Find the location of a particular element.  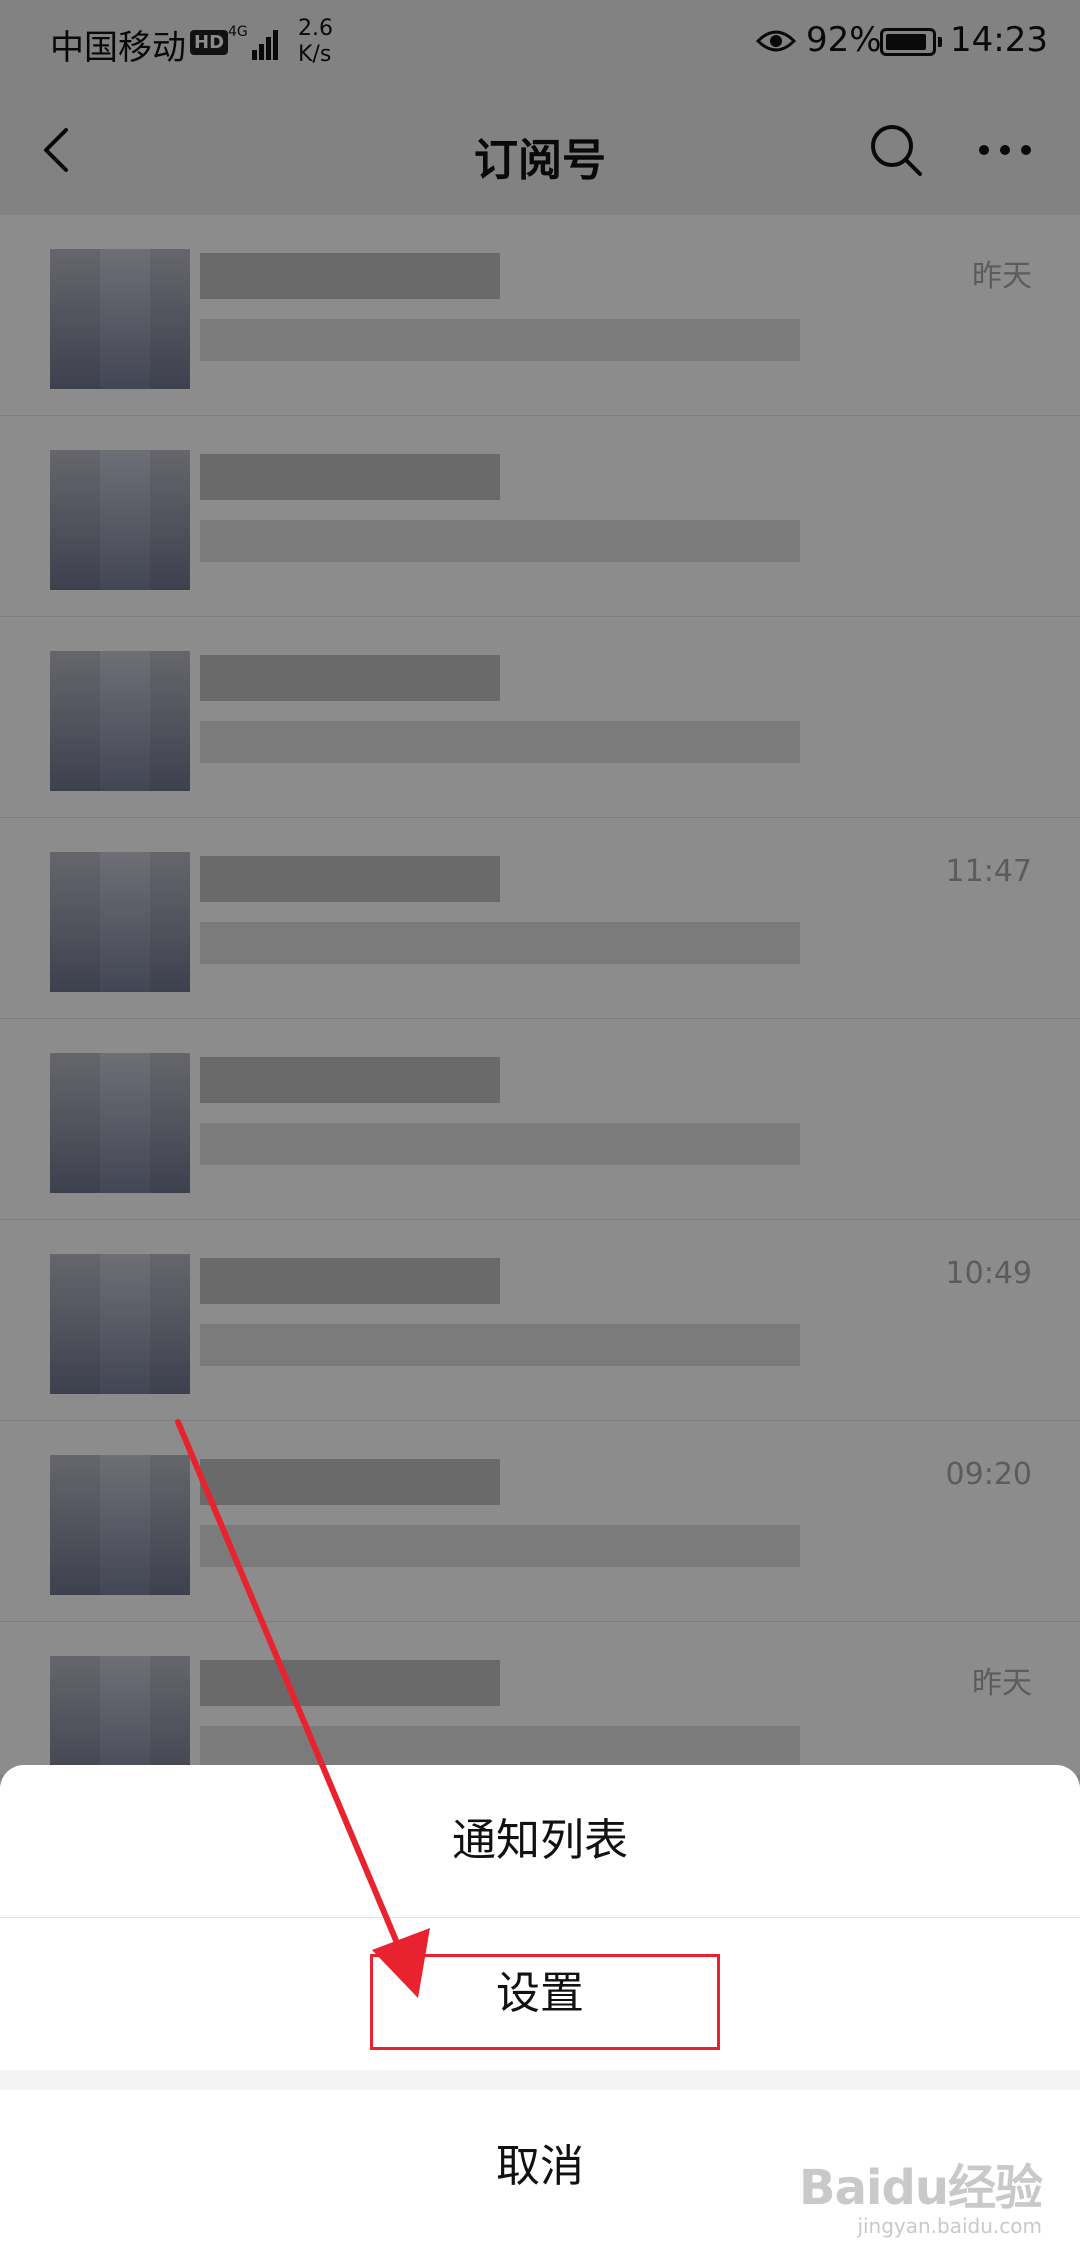

baidu-watermark: Baidu经验 jingyan.baidu.com is located at coordinates (921, 2193).